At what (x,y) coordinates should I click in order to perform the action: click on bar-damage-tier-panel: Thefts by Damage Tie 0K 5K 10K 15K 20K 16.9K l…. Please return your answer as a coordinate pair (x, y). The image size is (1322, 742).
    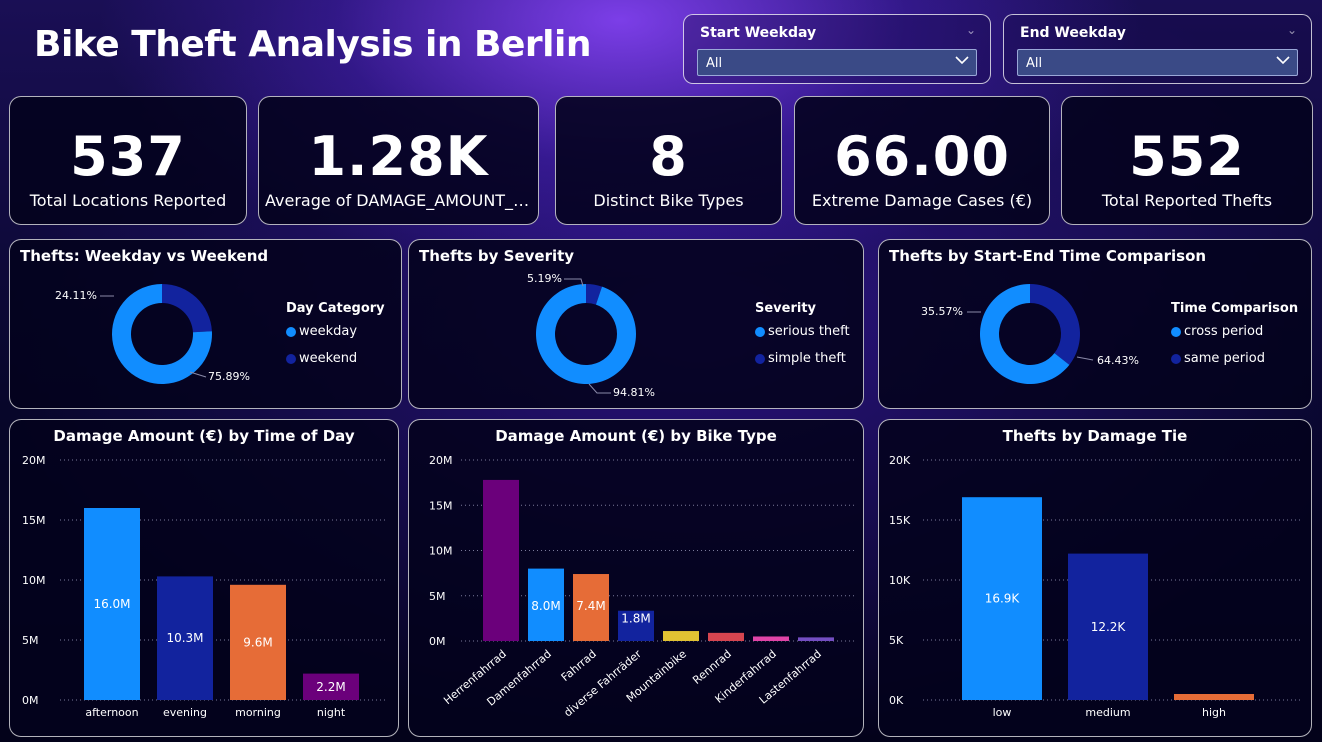
    Looking at the image, I should click on (1095, 578).